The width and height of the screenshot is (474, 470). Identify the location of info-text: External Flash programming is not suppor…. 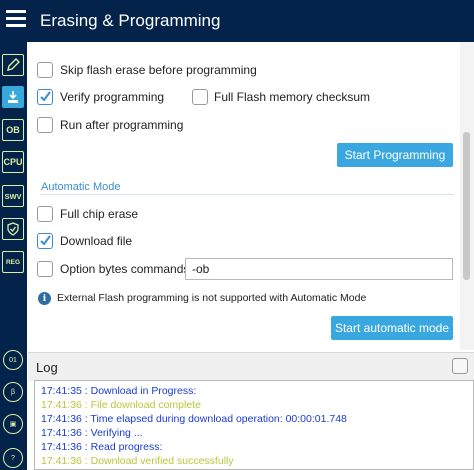
(212, 298).